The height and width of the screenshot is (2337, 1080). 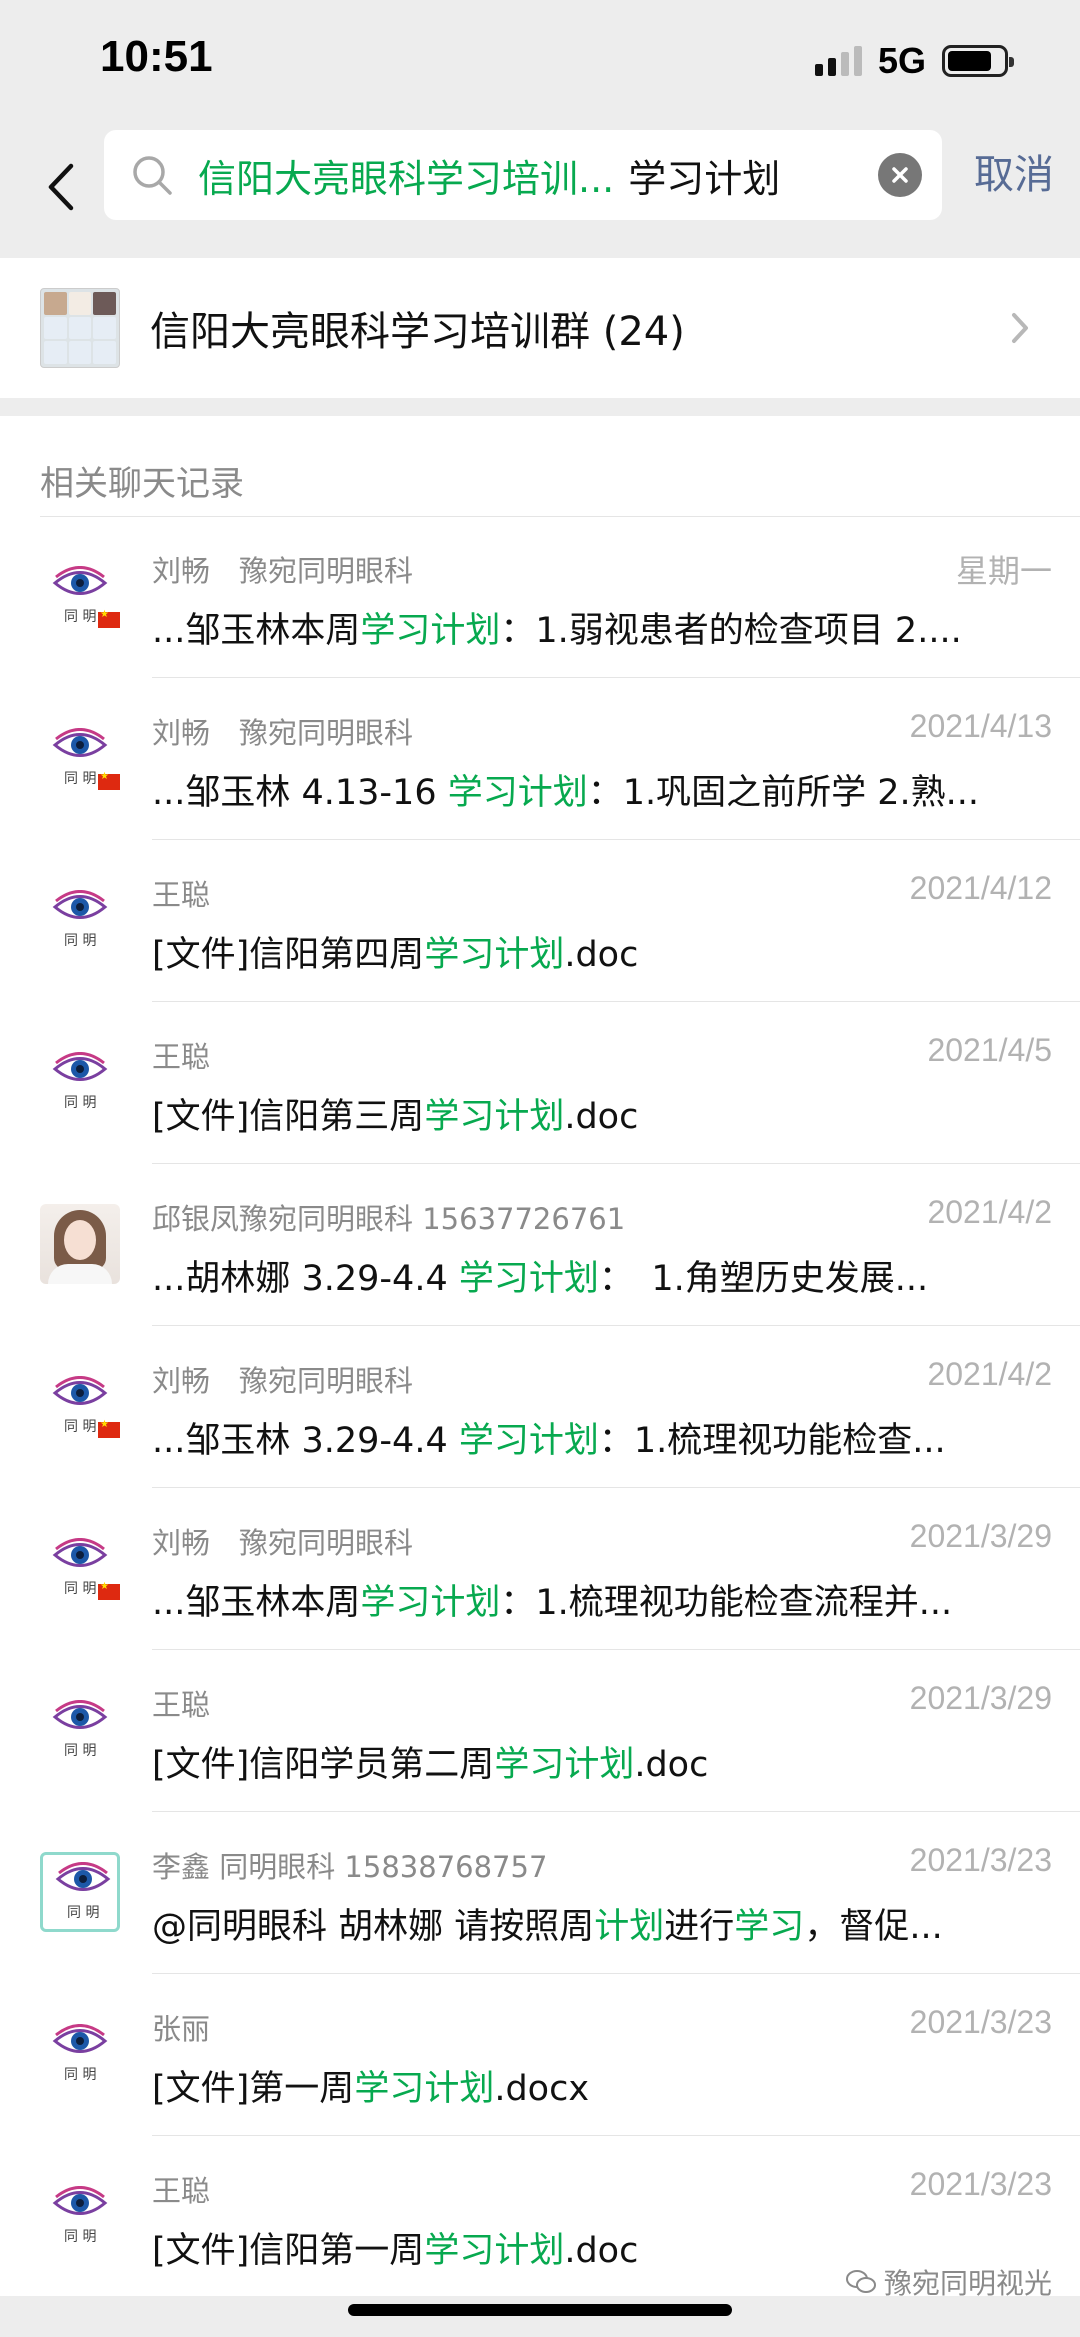 I want to click on group-chat-row: 信阳大亮眼科学习培训群 (24), so click(x=540, y=328).